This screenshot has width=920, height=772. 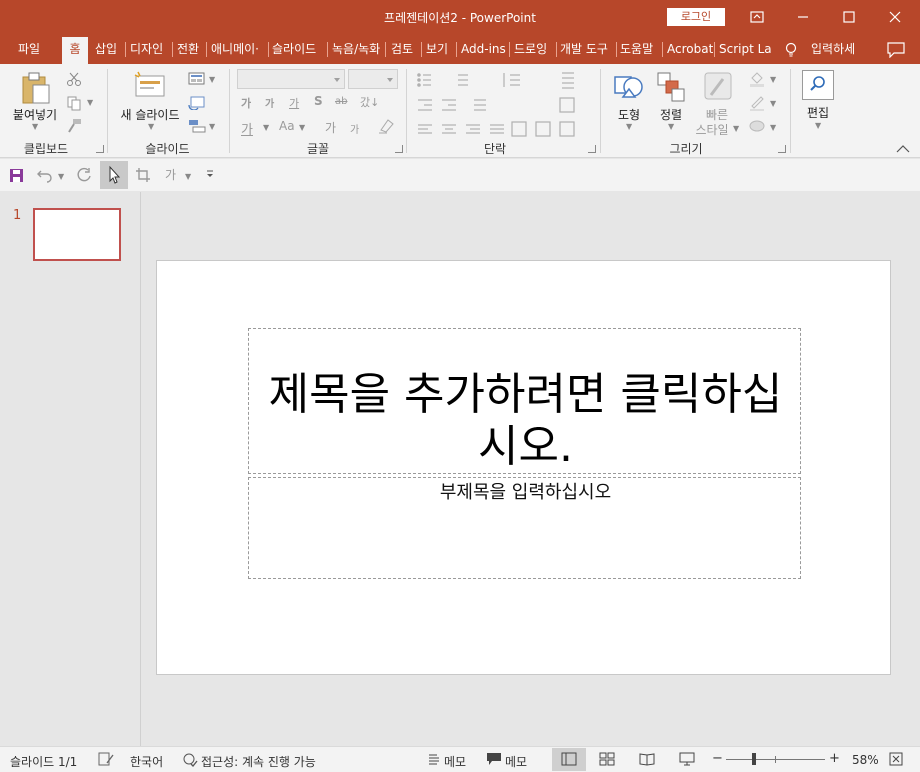 I want to click on lightbulb-icon, so click(x=791, y=50).